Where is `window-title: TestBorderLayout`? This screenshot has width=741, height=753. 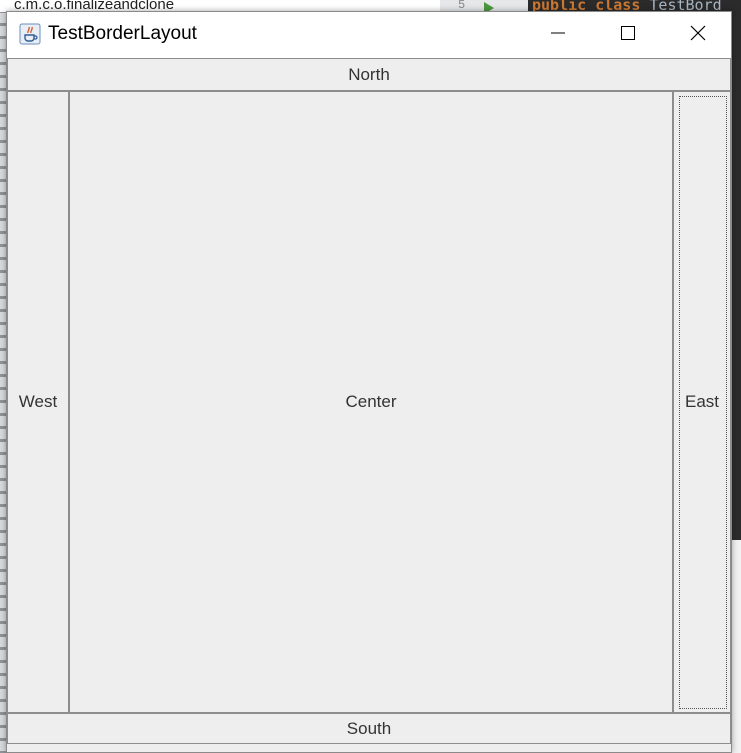 window-title: TestBorderLayout is located at coordinates (122, 33).